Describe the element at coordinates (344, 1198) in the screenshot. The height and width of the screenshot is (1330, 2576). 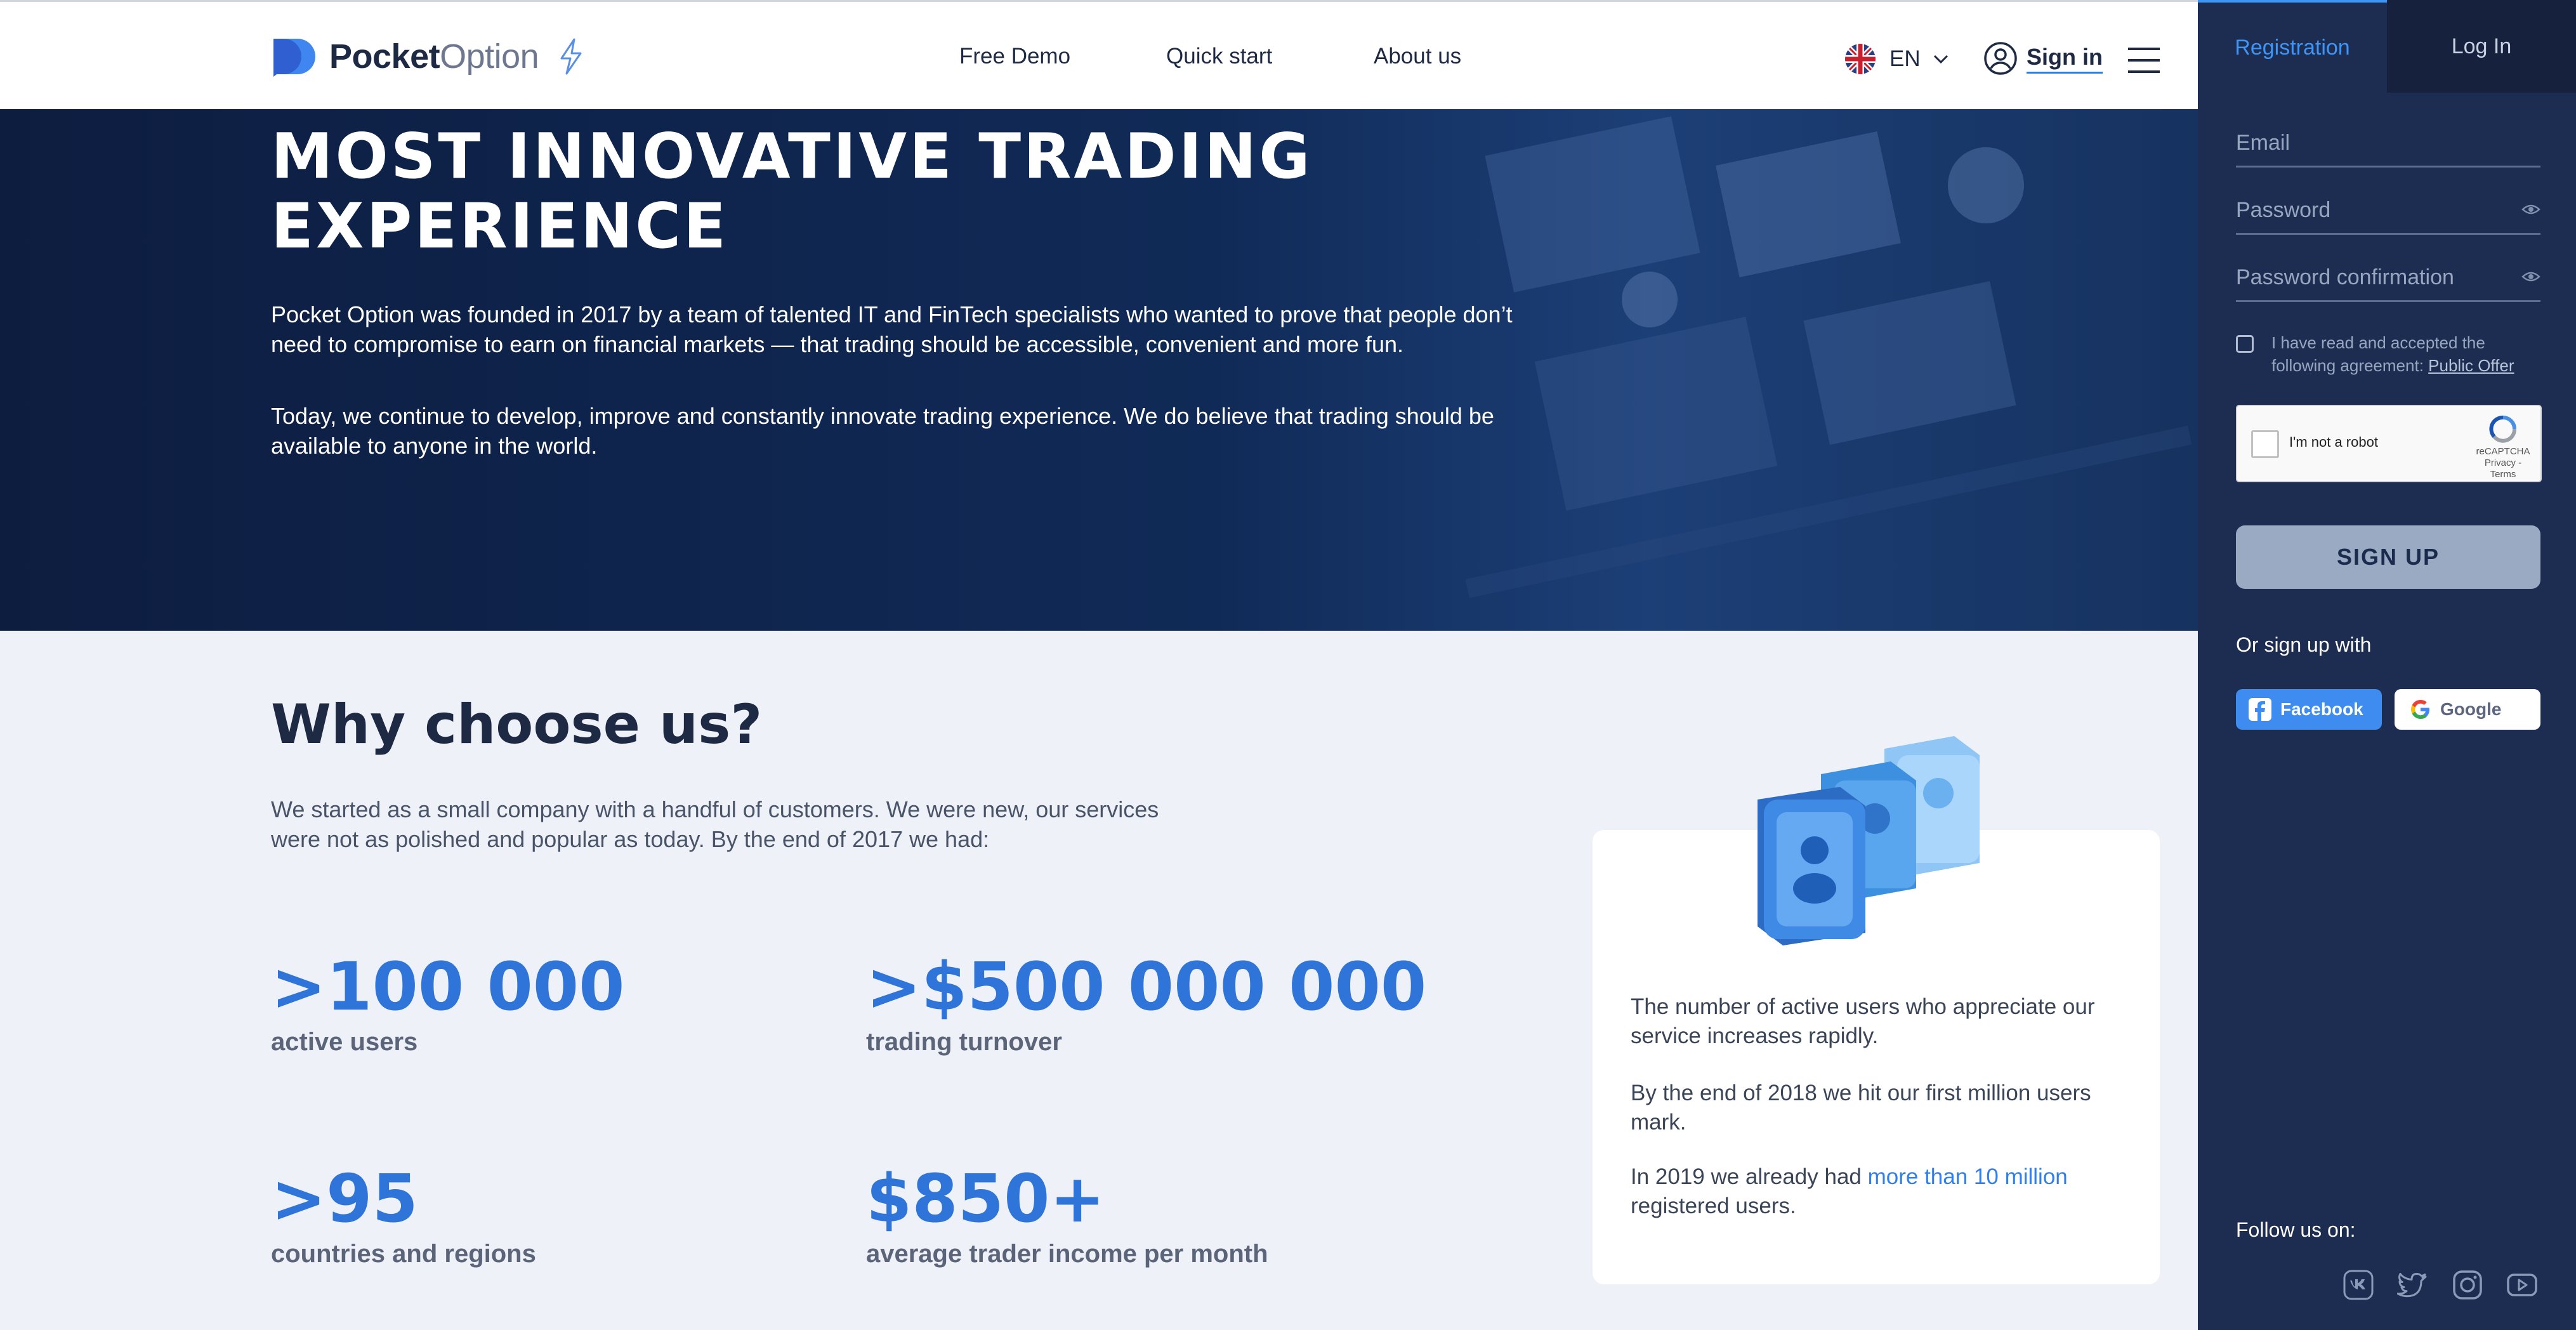
I see `stat-value: >95` at that location.